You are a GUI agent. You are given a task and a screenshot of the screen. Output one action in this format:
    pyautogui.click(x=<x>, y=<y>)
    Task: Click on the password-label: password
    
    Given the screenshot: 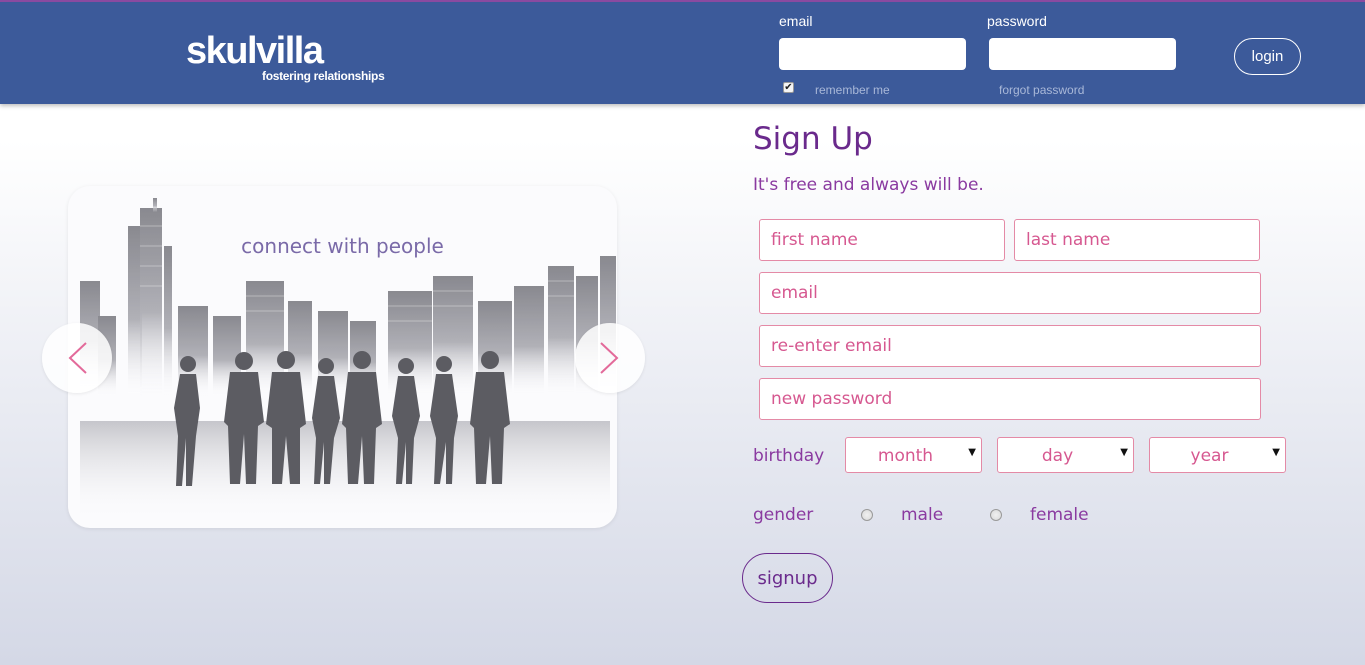 What is the action you would take?
    pyautogui.click(x=1017, y=21)
    